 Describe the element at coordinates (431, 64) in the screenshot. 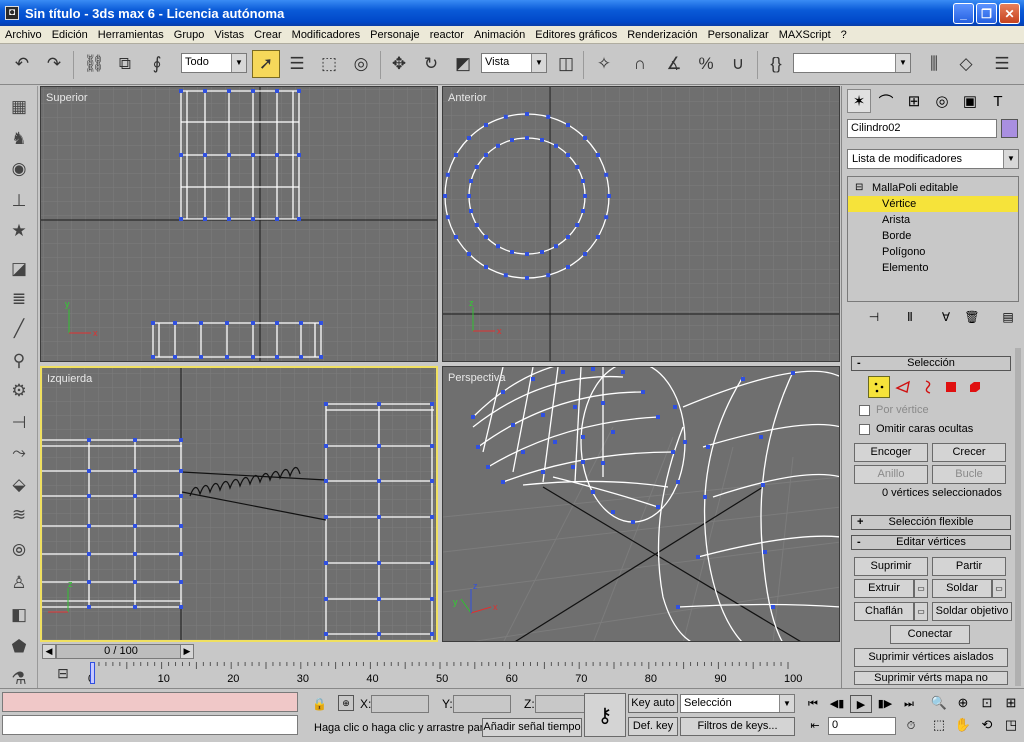

I see `rotate-icon: ↻` at that location.